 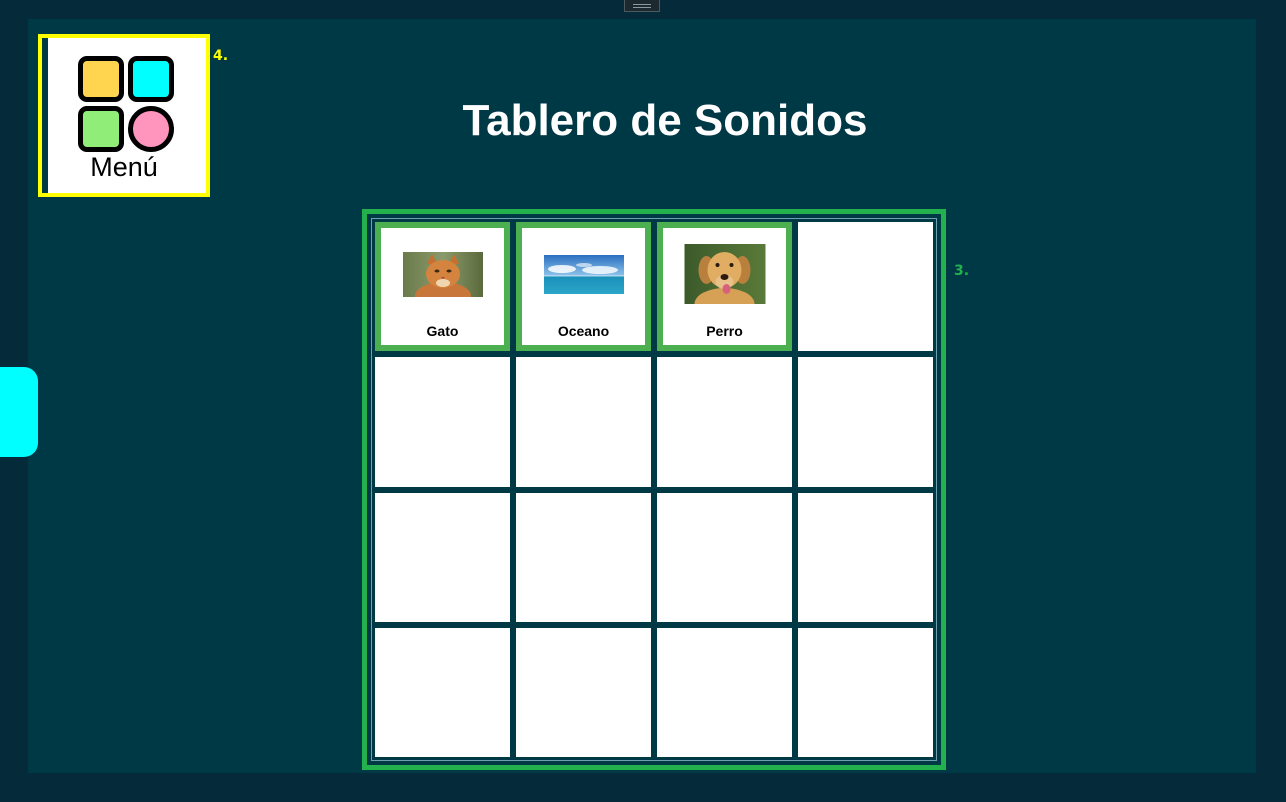 I want to click on menu-label: Menú, so click(x=124, y=167).